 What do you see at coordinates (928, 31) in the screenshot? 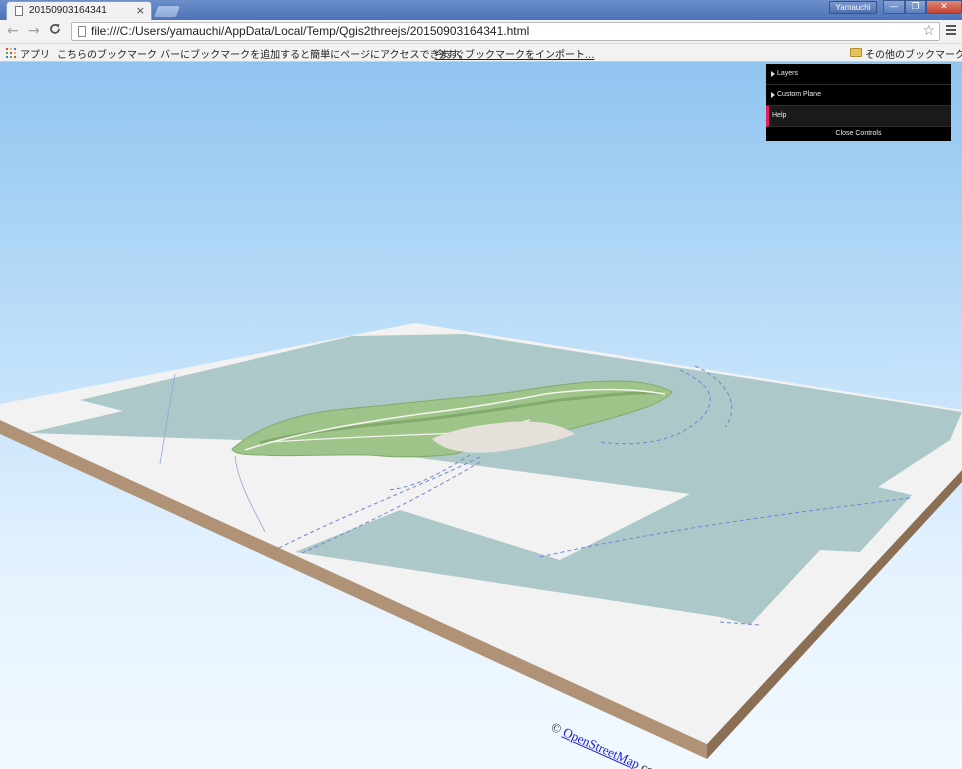
I see `bookmark-star-icon: ☆` at bounding box center [928, 31].